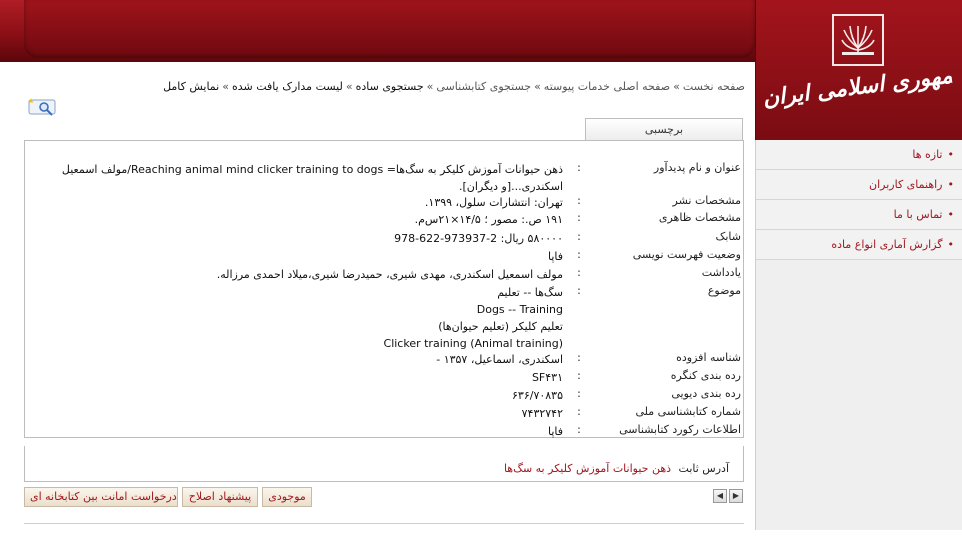  What do you see at coordinates (680, 429) in the screenshot?
I see `field-label: اطلاعات رکورد کتابشناسی` at bounding box center [680, 429].